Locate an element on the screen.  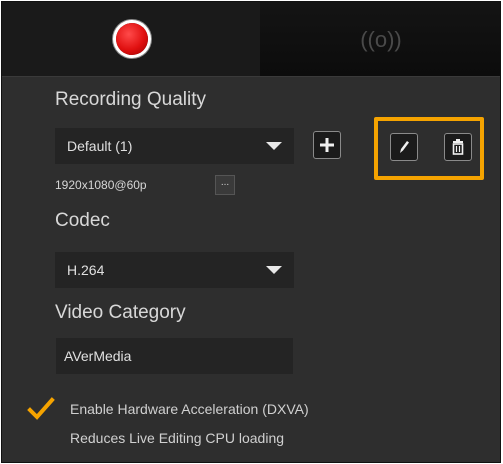
checkmark-icon is located at coordinates (41, 408).